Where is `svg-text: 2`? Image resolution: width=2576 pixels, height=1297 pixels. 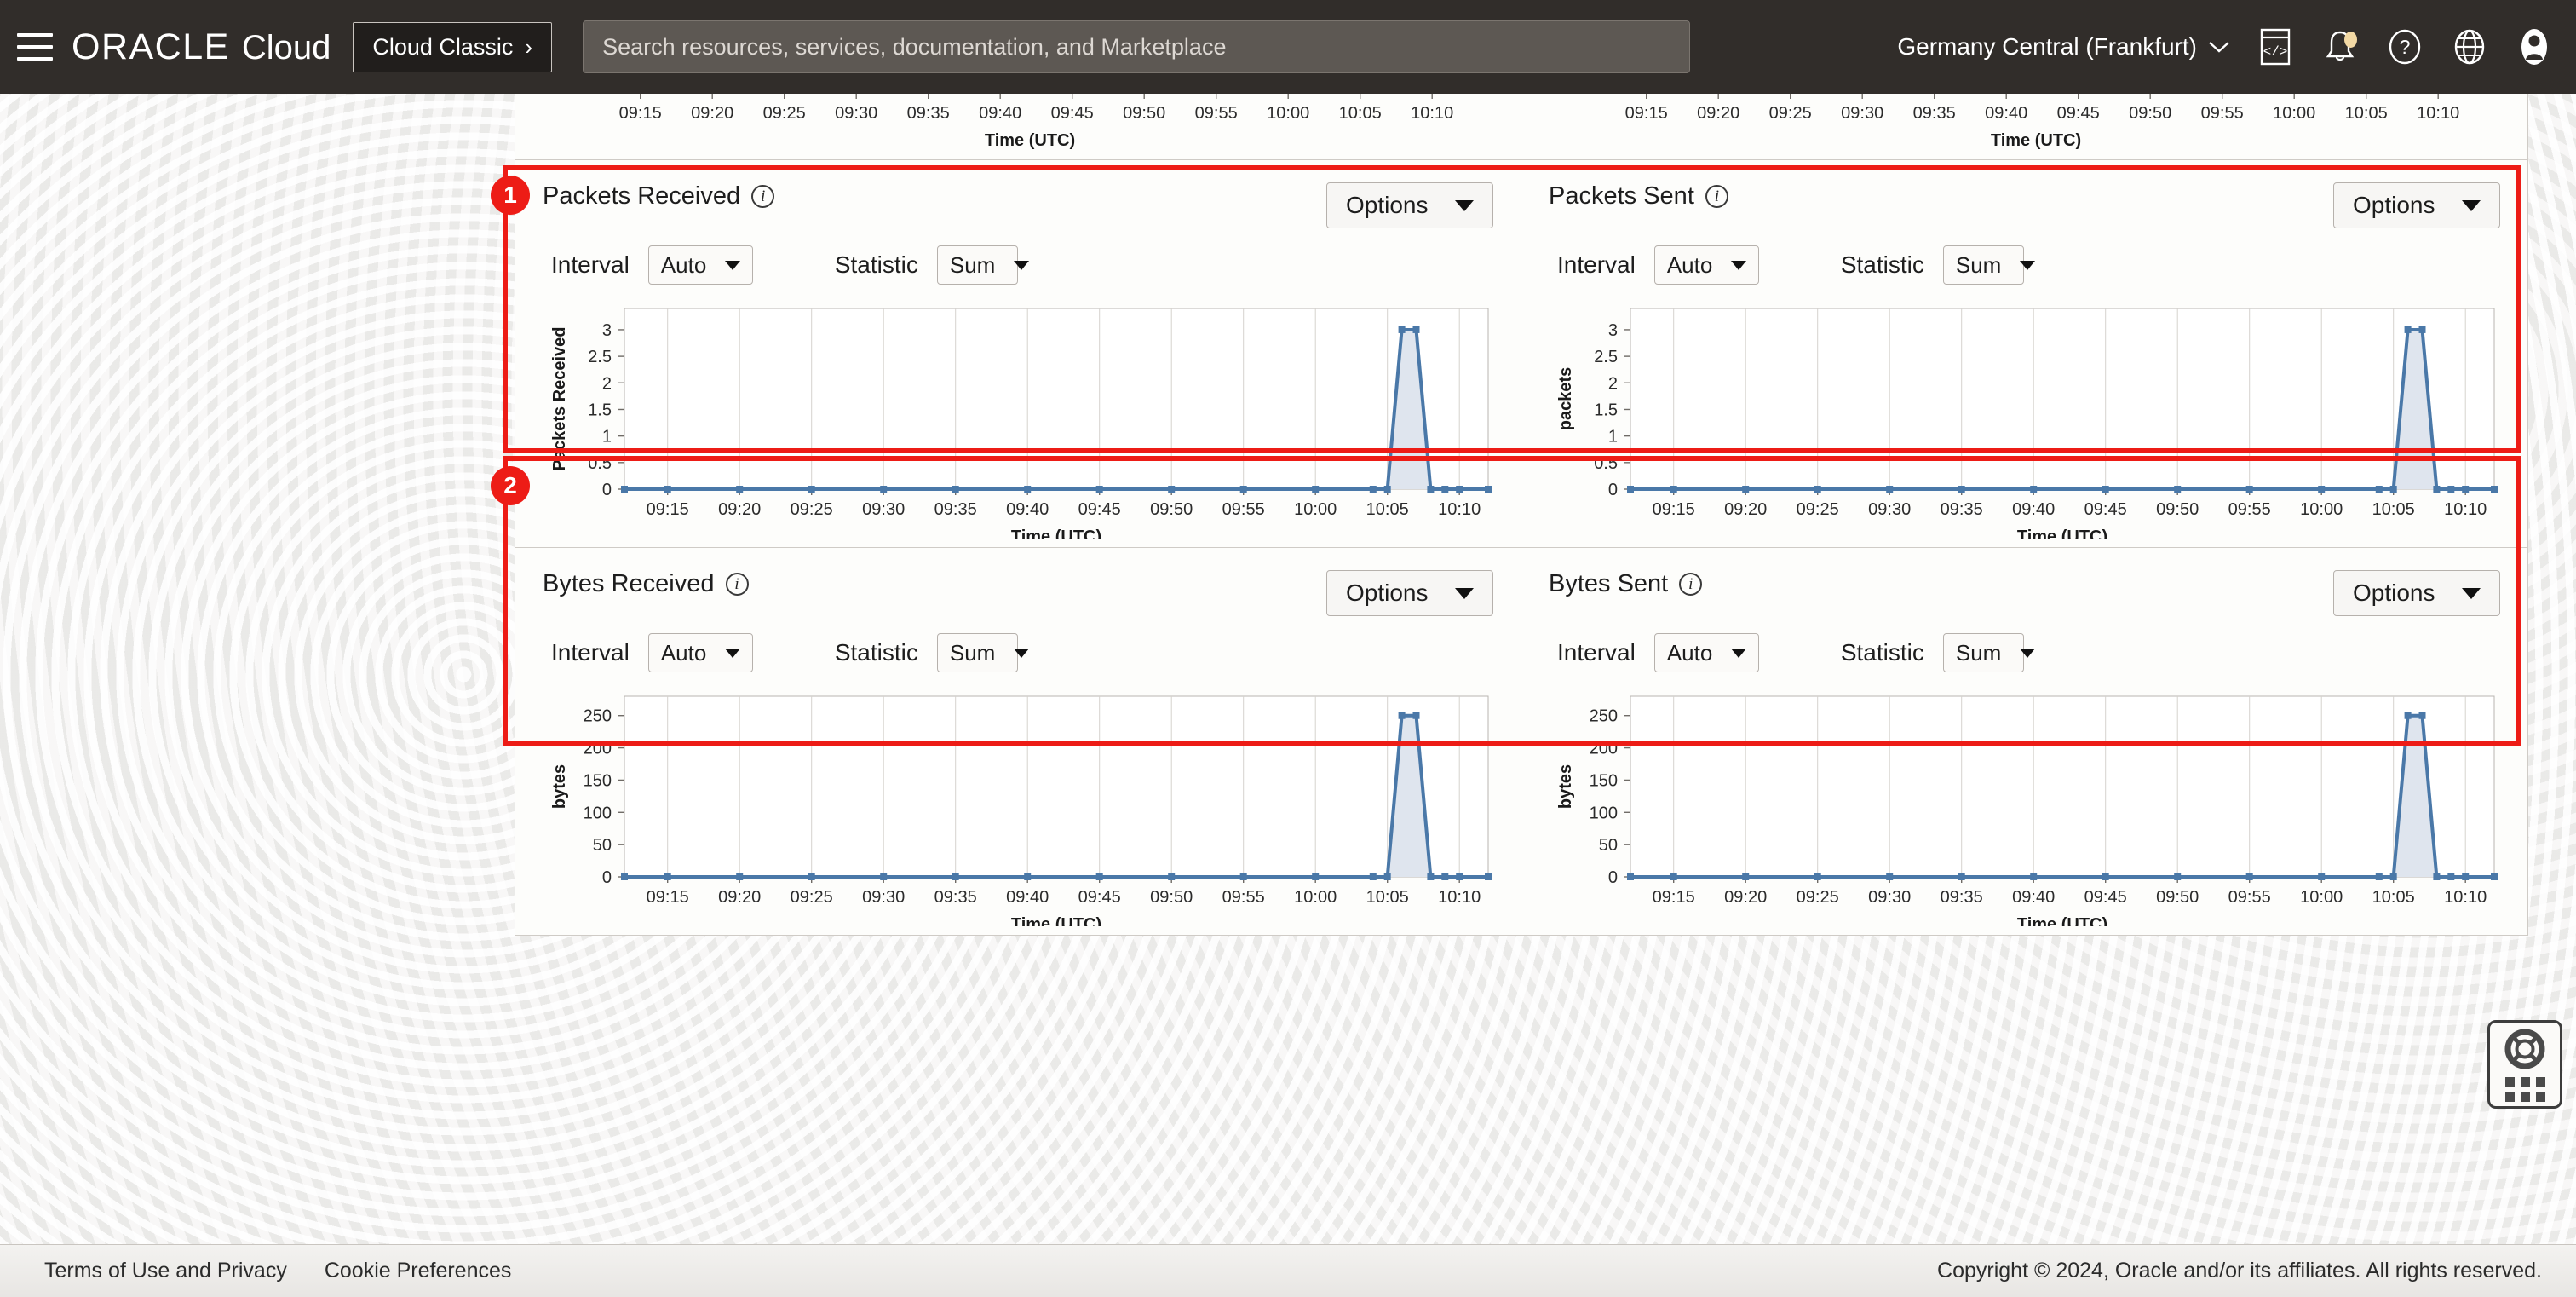
svg-text: 2 is located at coordinates (1613, 383).